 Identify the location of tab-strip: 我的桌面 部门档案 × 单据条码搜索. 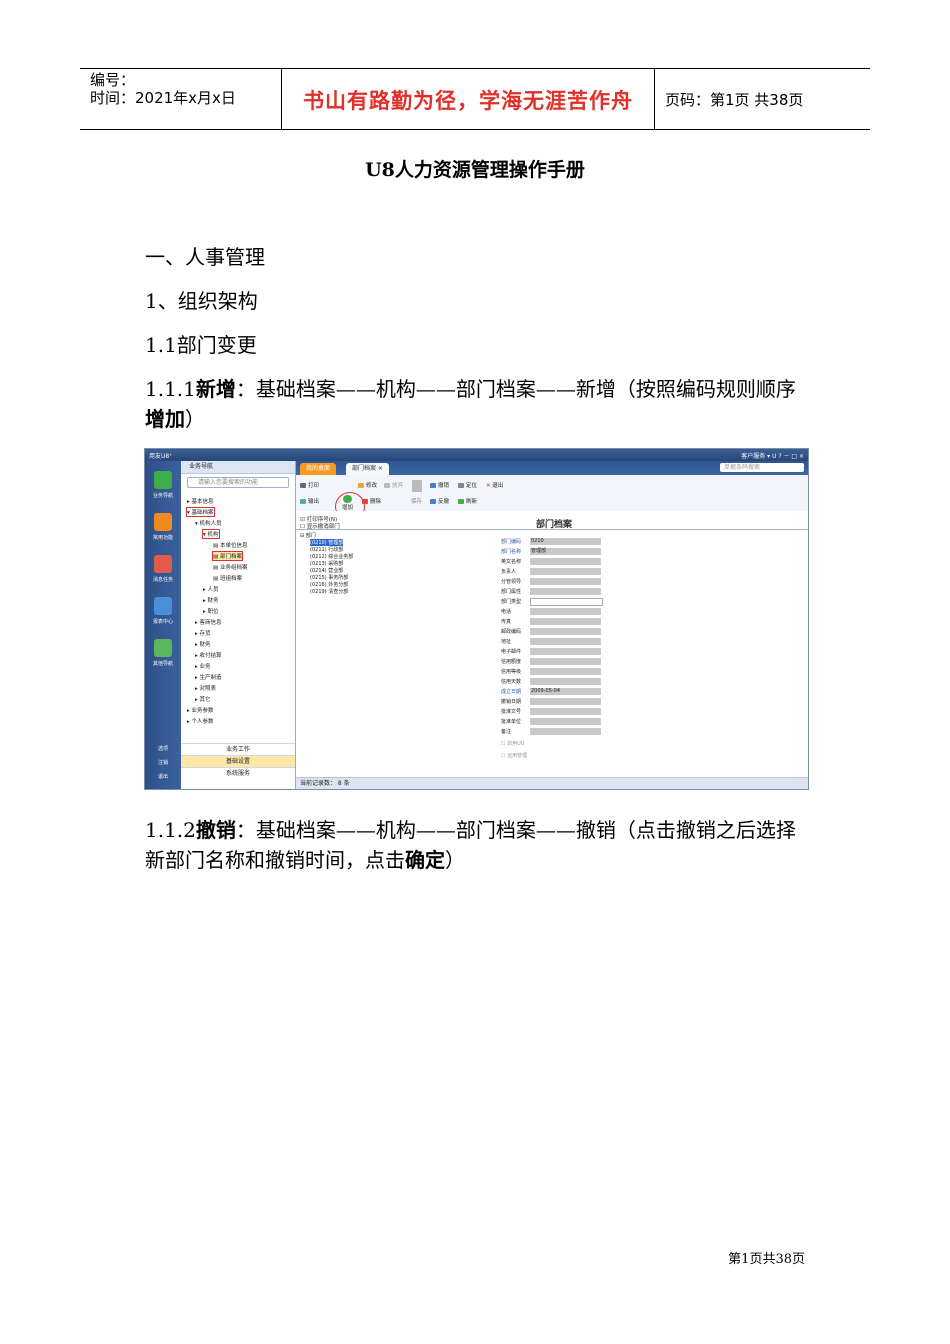
(552, 468).